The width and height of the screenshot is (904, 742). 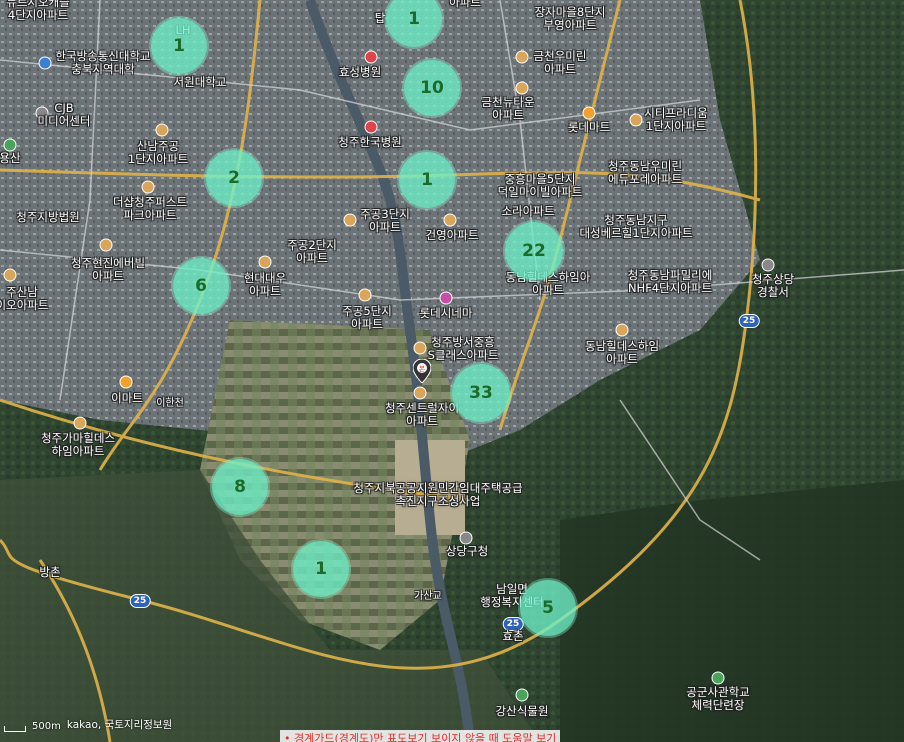 What do you see at coordinates (718, 698) in the screenshot?
I see `map-label: 공군사관학교 체력단련장` at bounding box center [718, 698].